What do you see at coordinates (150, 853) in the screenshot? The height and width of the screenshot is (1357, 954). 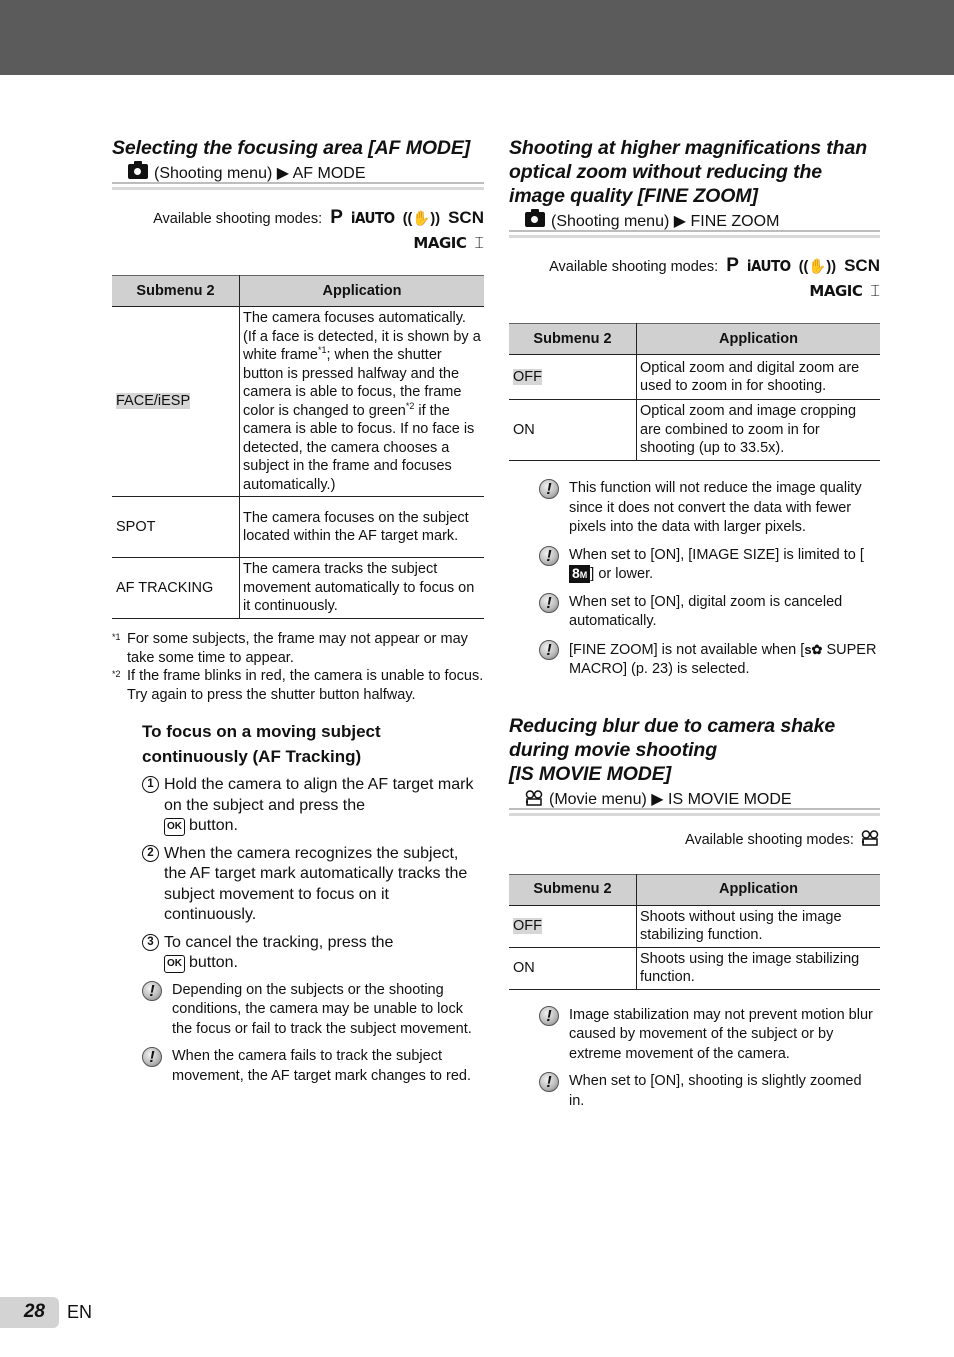 I see `step-number-icon: 2` at bounding box center [150, 853].